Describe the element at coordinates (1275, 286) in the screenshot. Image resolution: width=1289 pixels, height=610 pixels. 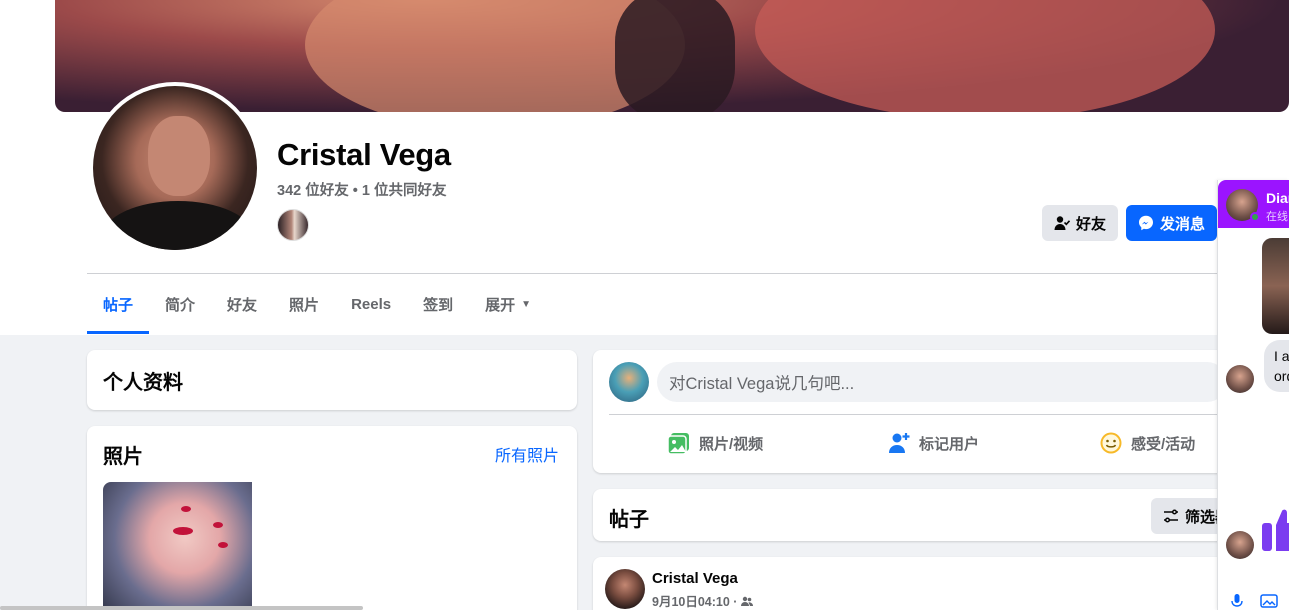
I see `chat-image-message` at that location.